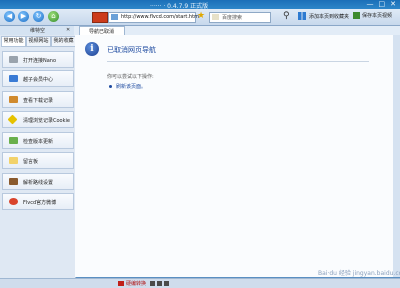 This screenshot has height=288, width=400. I want to click on sidebar-item-message-board: 留言板, so click(38, 160).